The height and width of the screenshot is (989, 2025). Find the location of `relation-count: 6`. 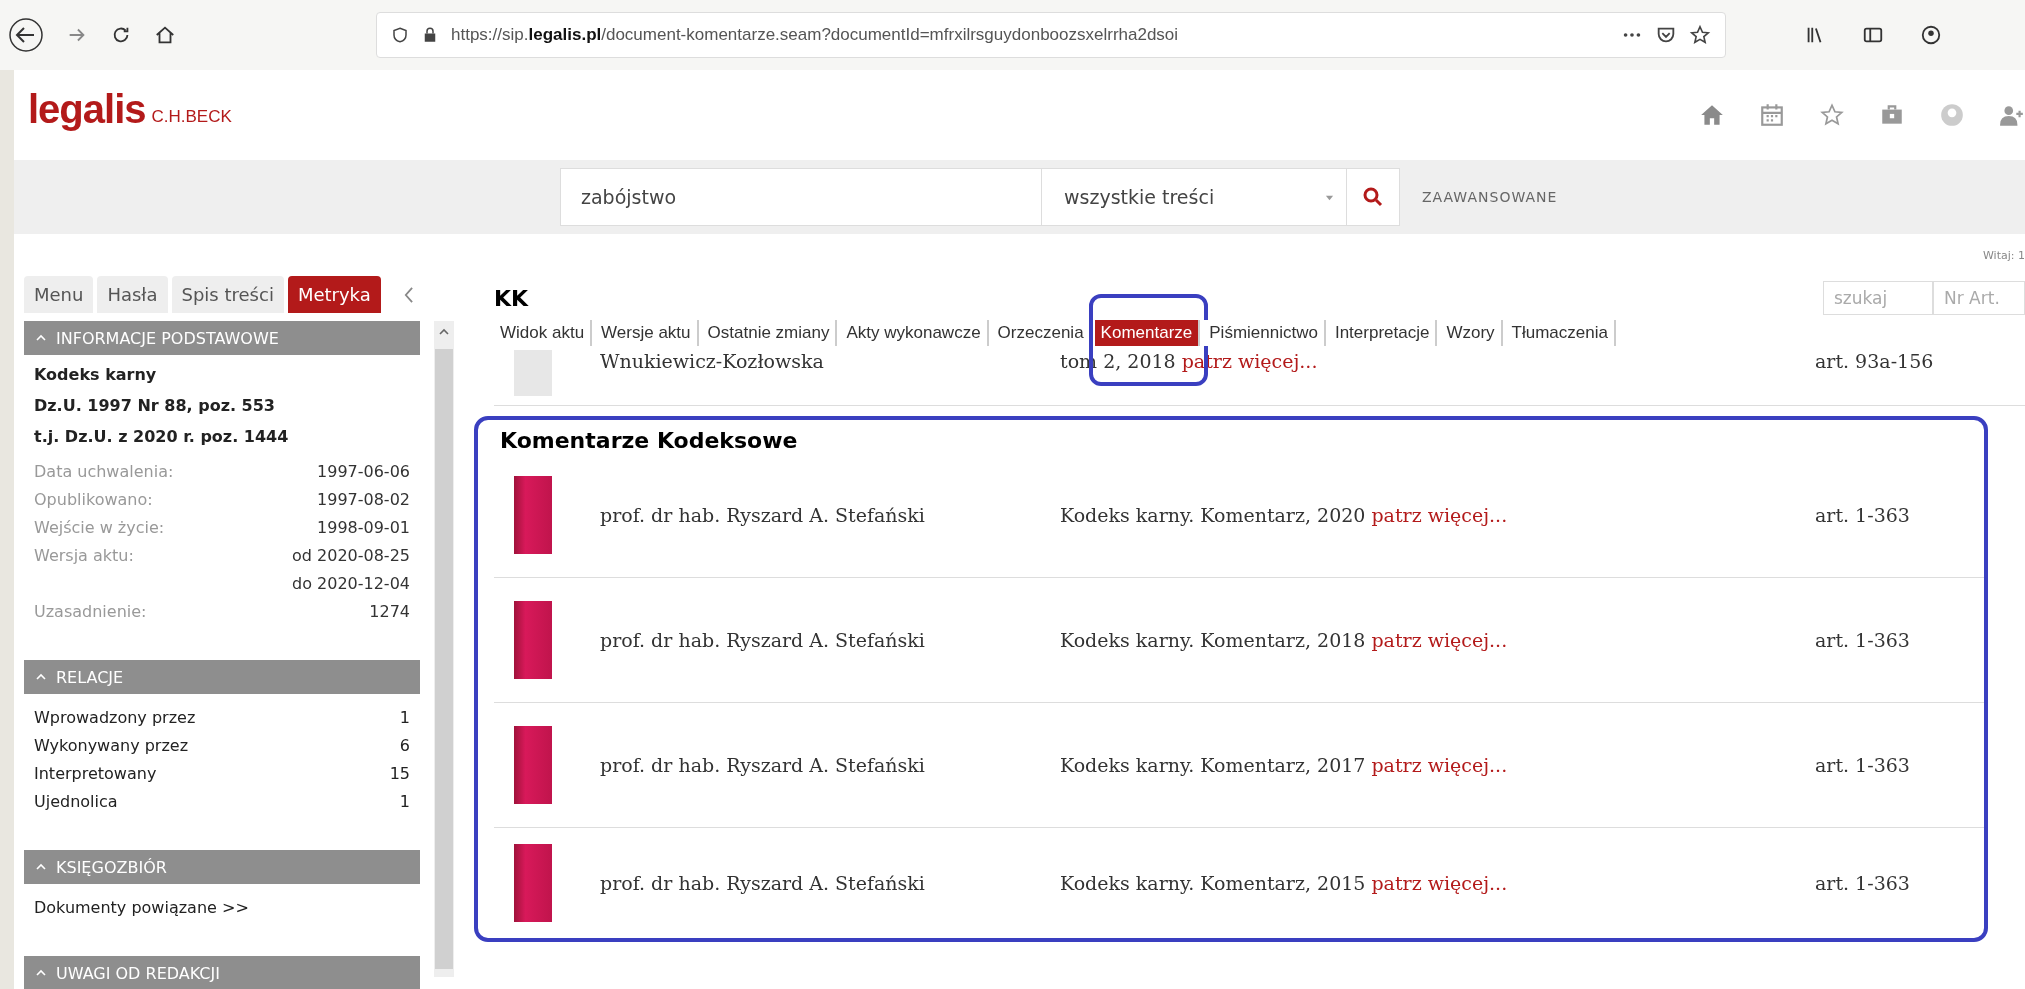

relation-count: 6 is located at coordinates (404, 746).